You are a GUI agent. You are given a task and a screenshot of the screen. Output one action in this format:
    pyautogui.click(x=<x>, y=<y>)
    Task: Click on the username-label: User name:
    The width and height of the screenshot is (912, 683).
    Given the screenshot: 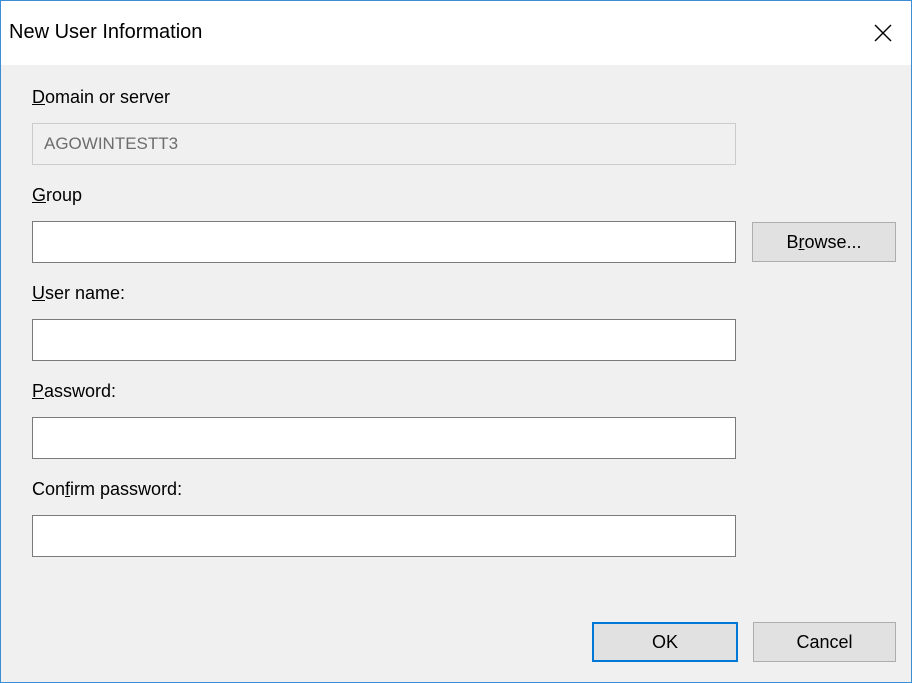 What is the action you would take?
    pyautogui.click(x=78, y=293)
    